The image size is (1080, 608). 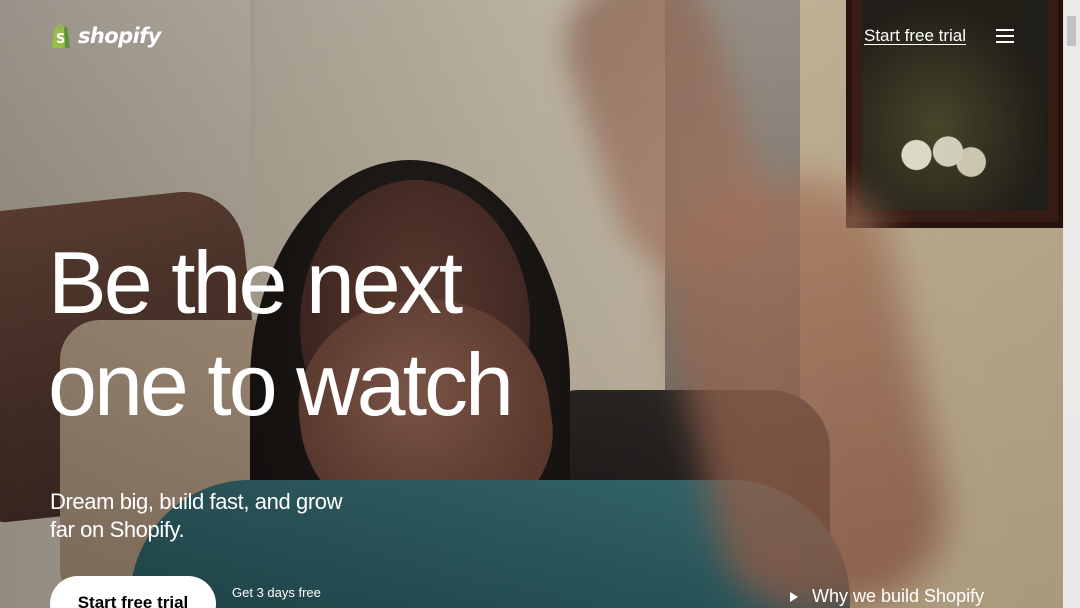 I want to click on shopify-bag-icon: S, so click(x=61, y=36).